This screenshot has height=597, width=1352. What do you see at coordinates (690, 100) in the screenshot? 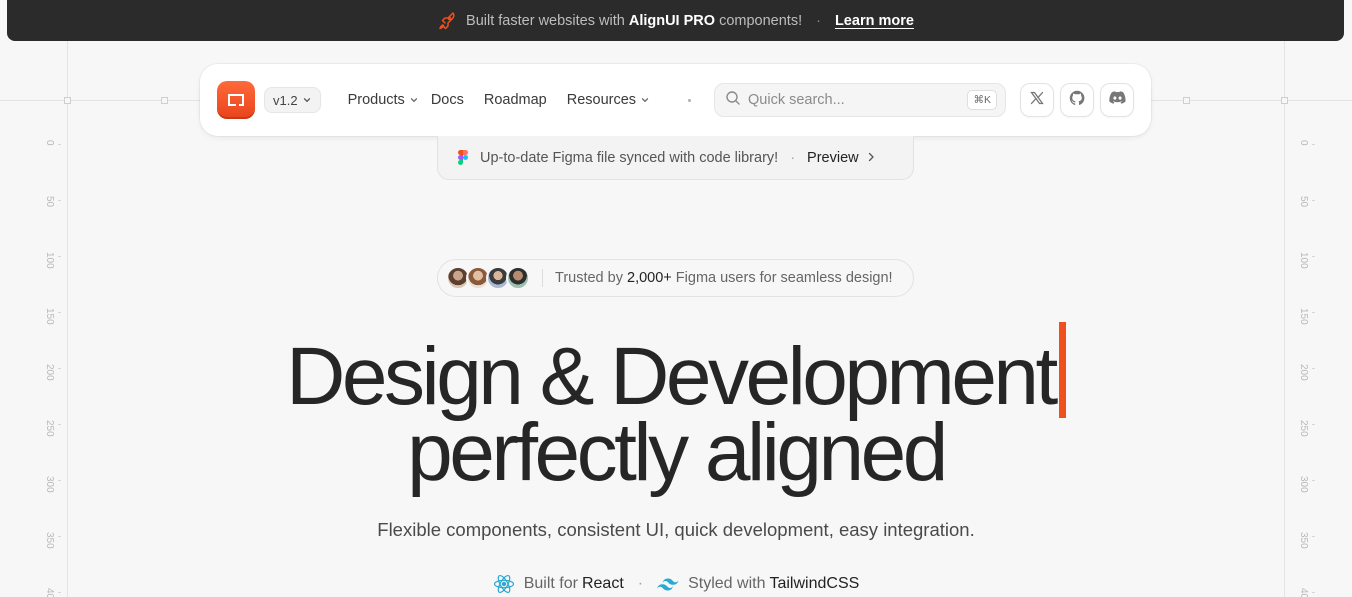
I see `nav-separator-dot` at bounding box center [690, 100].